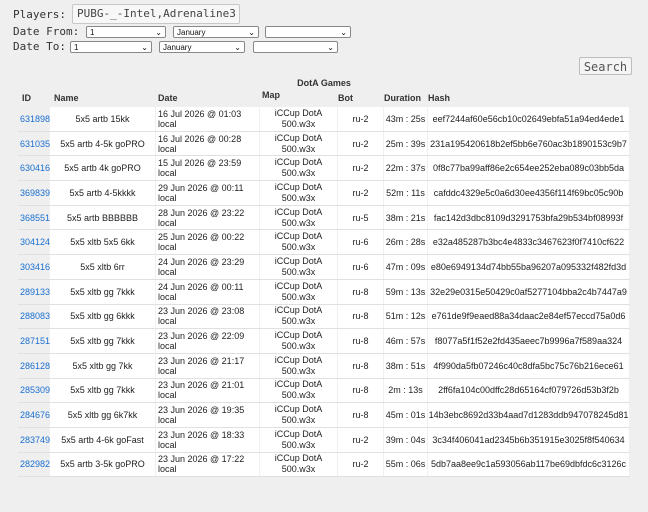 This screenshot has width=648, height=512. Describe the element at coordinates (34, 366) in the screenshot. I see `game-id-link: 286128` at that location.